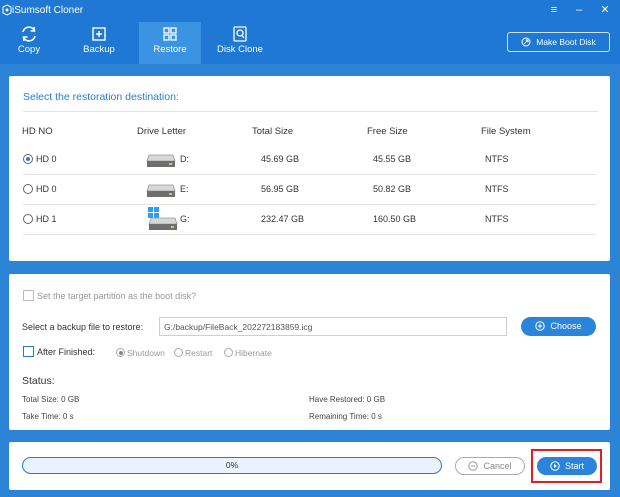  I want to click on make-boot-disk-label: Make Boot Disk, so click(566, 42).